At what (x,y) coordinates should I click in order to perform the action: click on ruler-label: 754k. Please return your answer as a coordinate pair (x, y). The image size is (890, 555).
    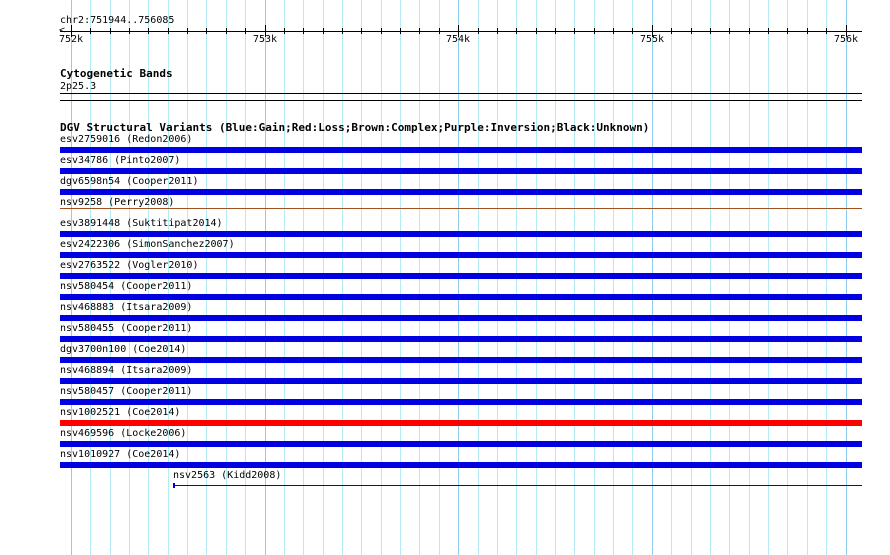
    Looking at the image, I should click on (458, 39).